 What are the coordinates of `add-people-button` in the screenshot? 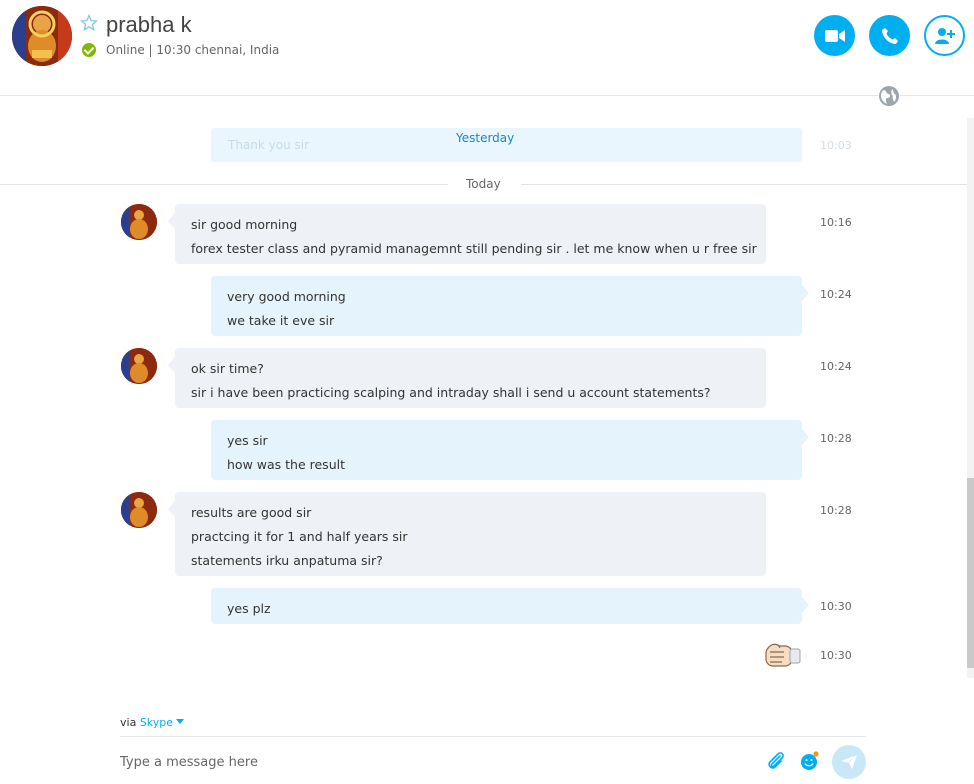 It's located at (944, 35).